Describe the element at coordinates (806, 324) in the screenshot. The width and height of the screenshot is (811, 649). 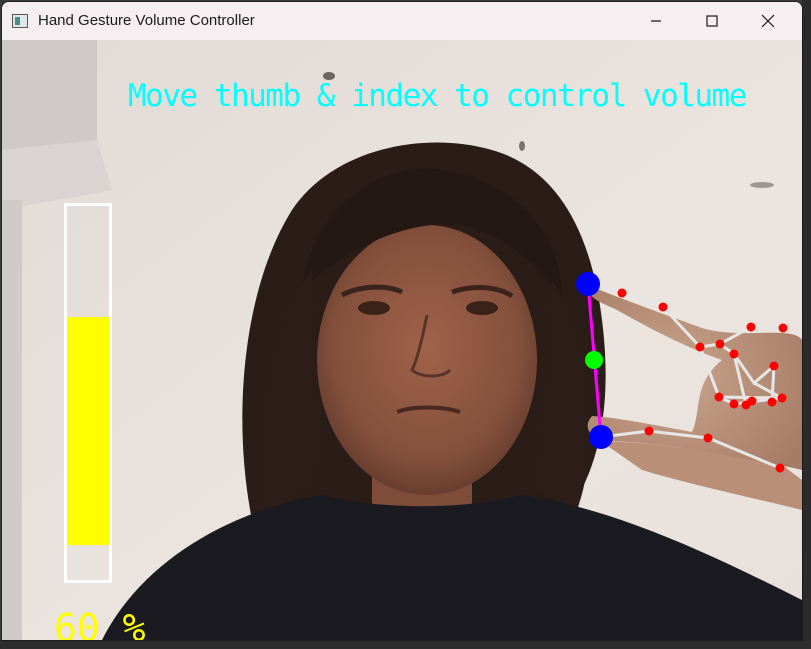
I see `desktop-background-right` at that location.